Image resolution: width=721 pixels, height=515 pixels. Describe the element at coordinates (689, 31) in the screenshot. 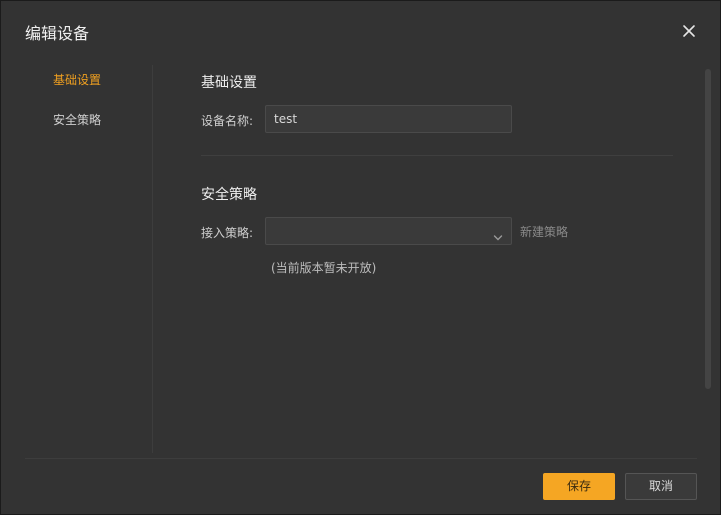

I see `close-icon` at that location.